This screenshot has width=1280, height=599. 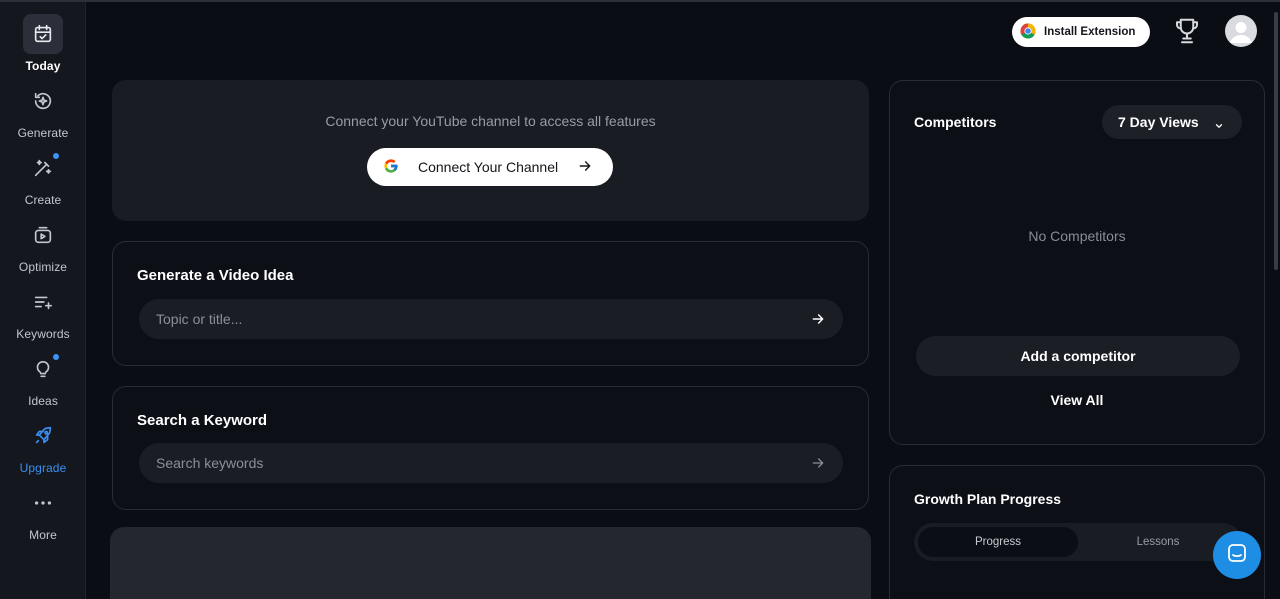 I want to click on sidebar-item-optimize: Optimize, so click(x=43, y=247).